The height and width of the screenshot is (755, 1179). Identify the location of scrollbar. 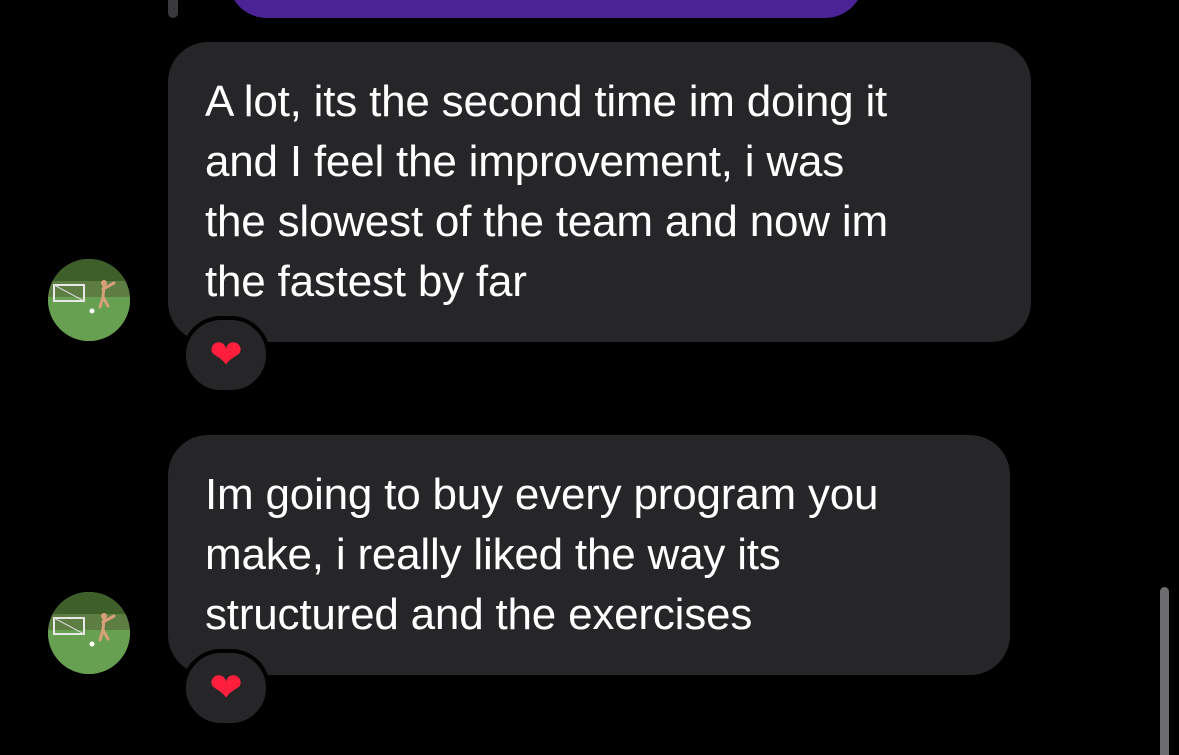
(1164, 671).